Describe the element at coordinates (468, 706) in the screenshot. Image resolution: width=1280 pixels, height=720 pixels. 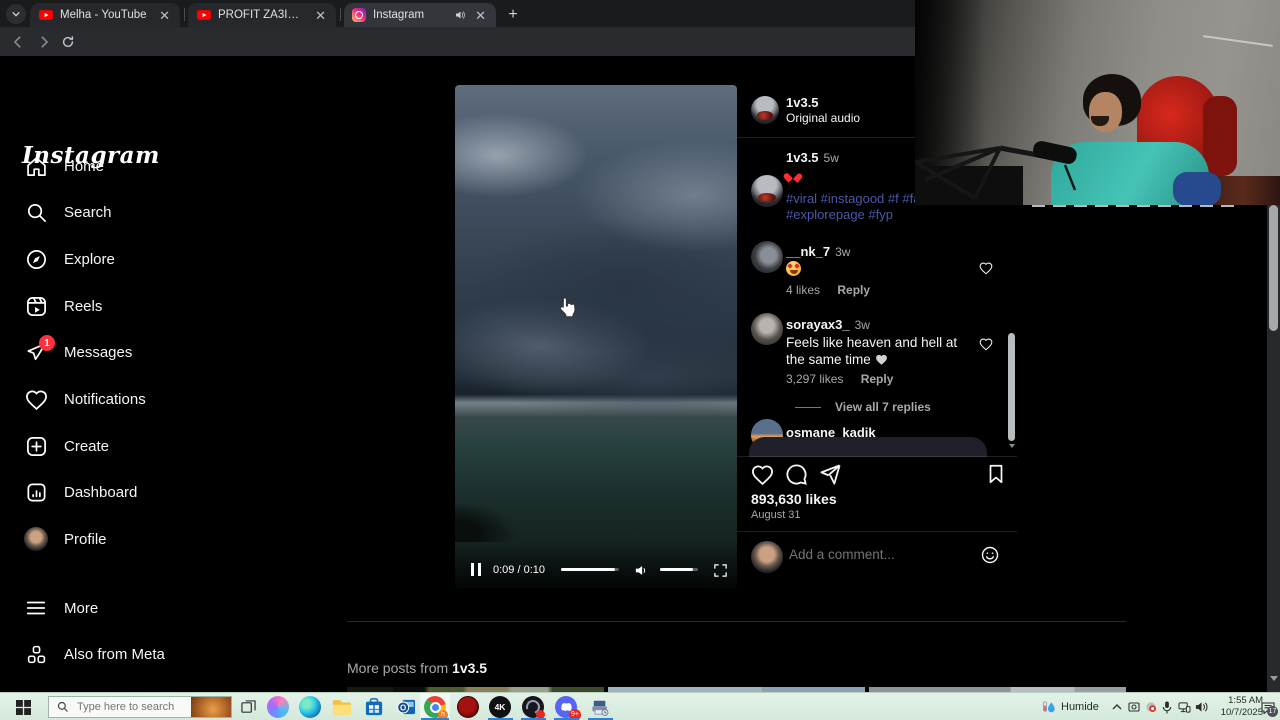
I see `red-media-app-icon` at that location.